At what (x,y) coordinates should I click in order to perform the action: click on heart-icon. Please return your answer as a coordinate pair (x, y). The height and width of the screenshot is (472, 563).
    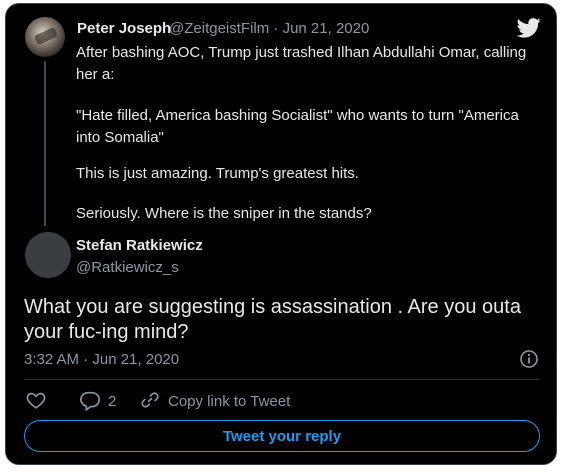
    Looking at the image, I should click on (36, 400).